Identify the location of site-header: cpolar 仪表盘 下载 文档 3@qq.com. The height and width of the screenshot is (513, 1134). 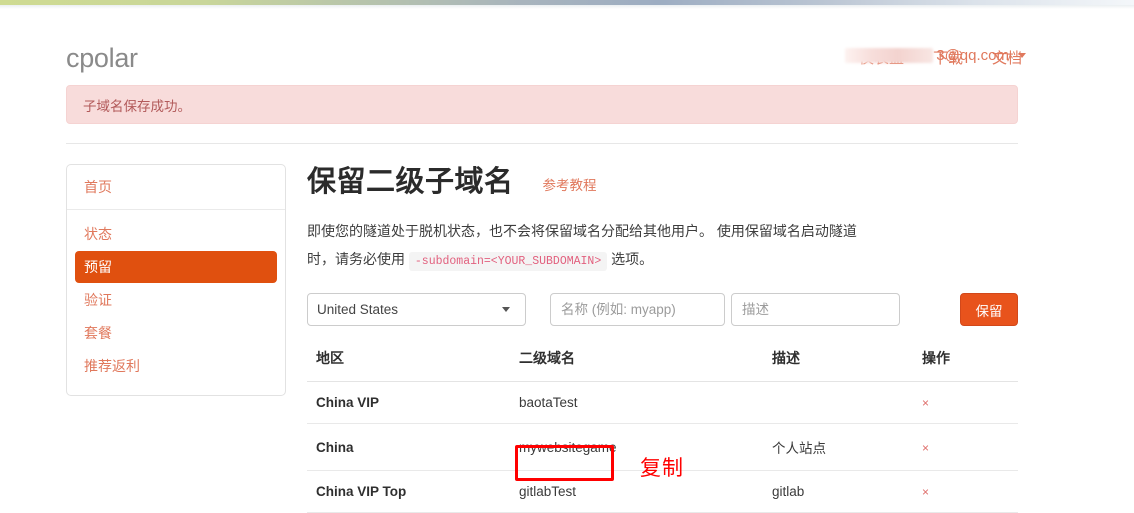
(567, 40).